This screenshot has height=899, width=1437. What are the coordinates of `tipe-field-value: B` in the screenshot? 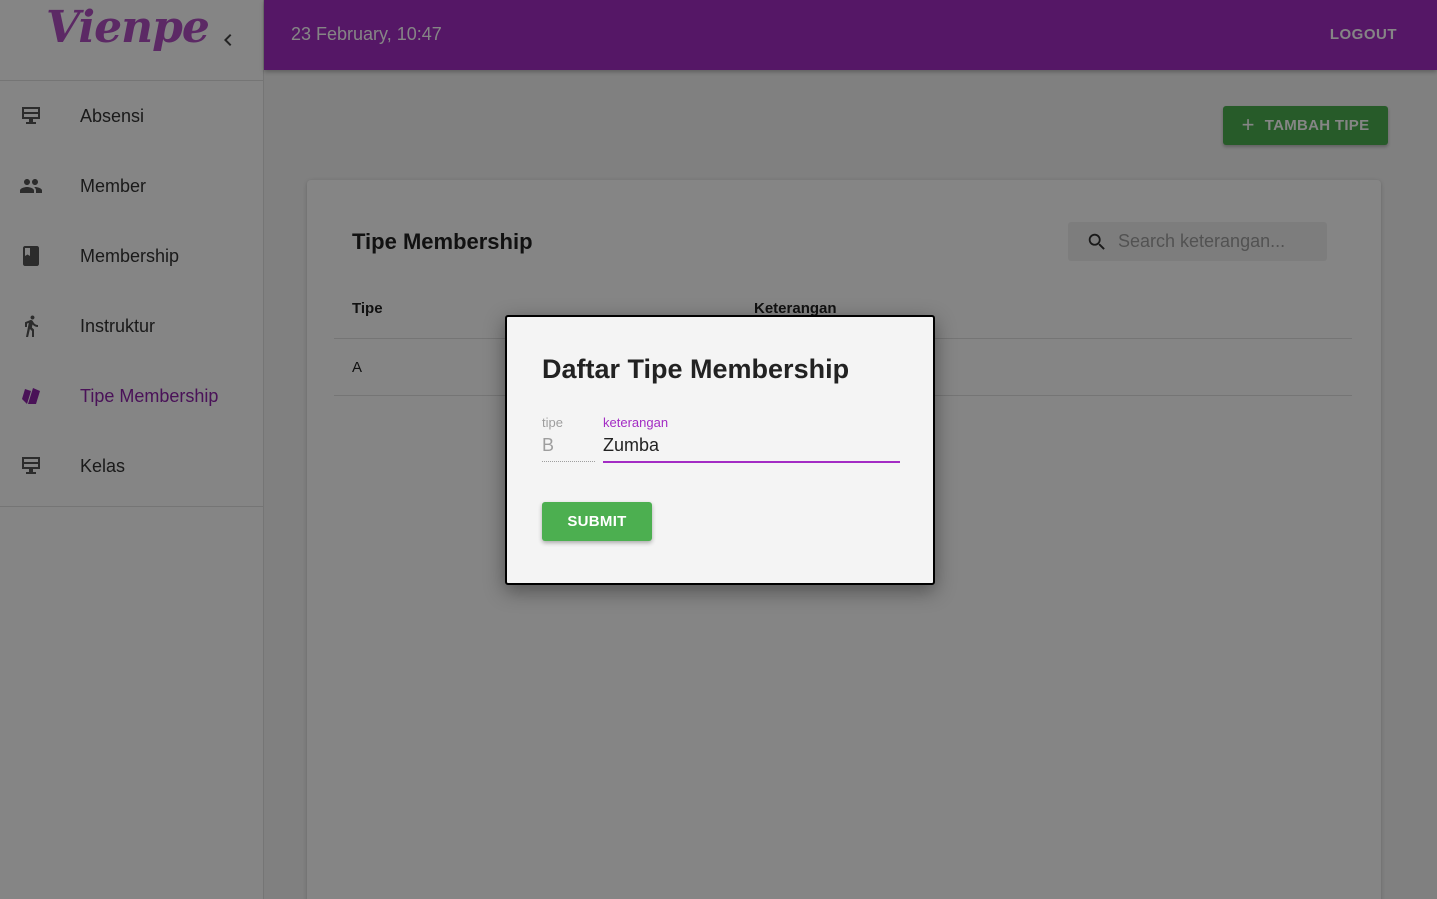 It's located at (548, 445).